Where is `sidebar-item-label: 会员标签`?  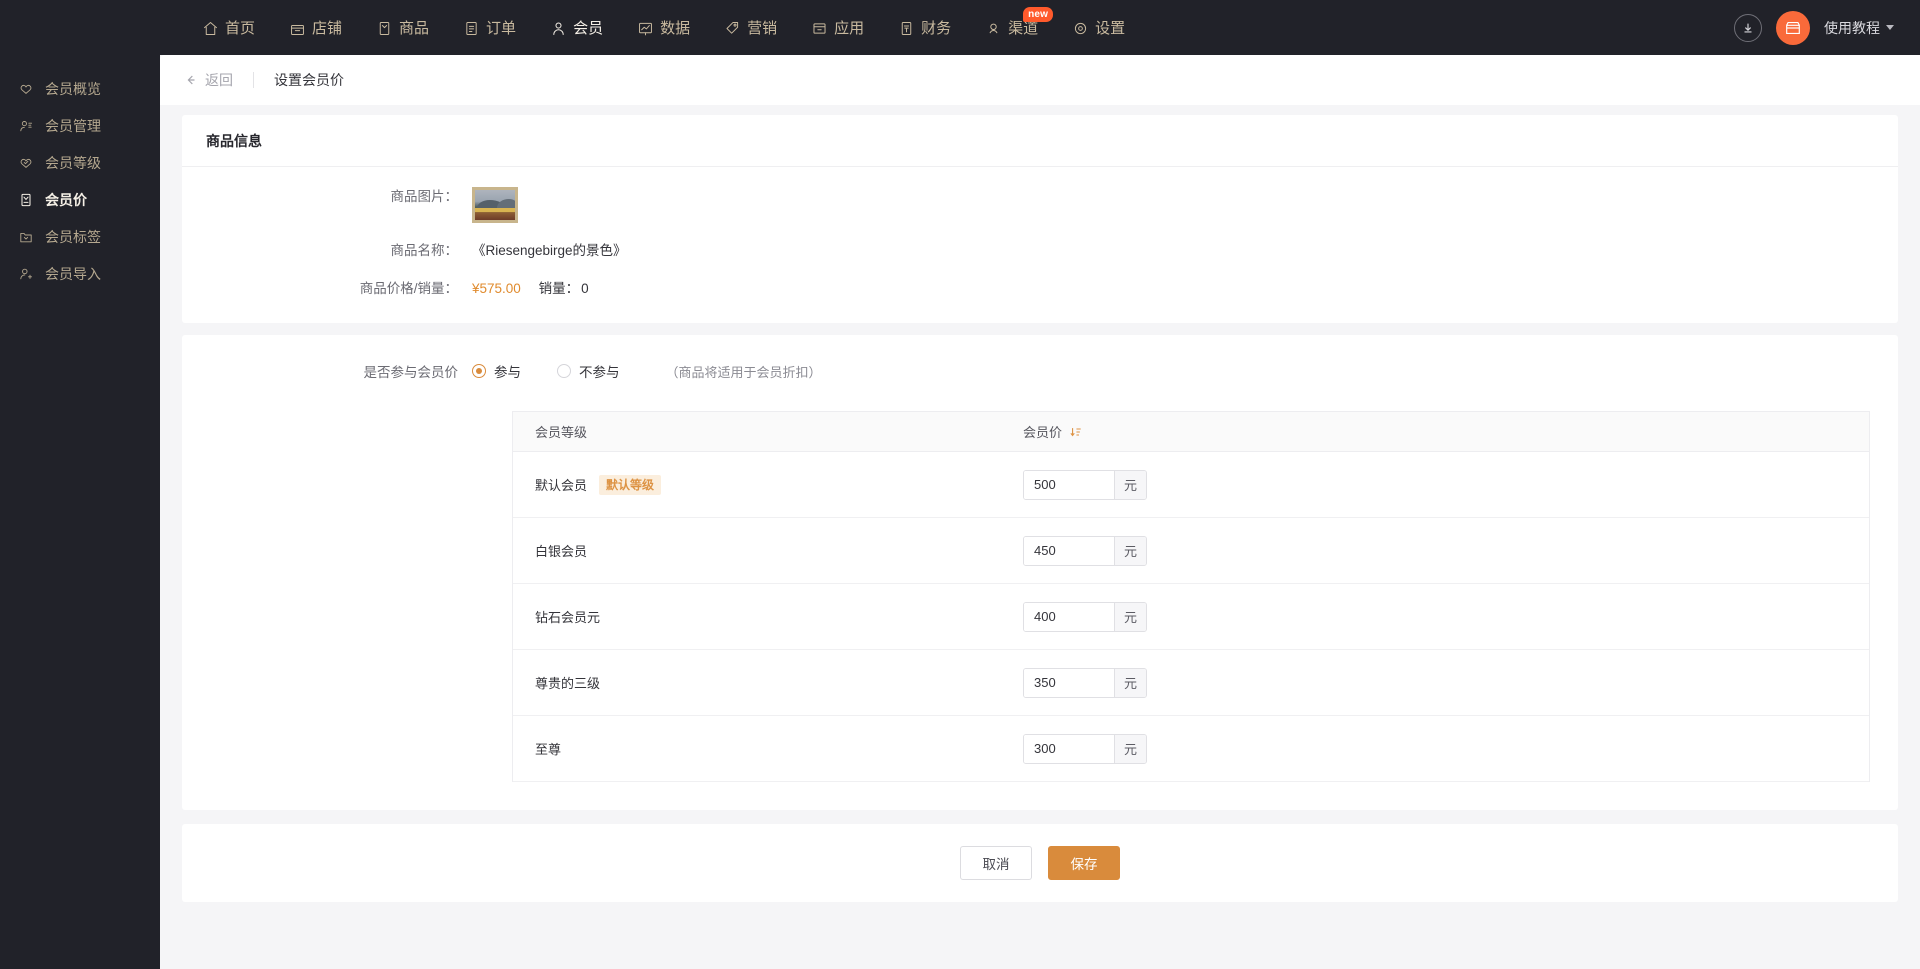 sidebar-item-label: 会员标签 is located at coordinates (73, 237).